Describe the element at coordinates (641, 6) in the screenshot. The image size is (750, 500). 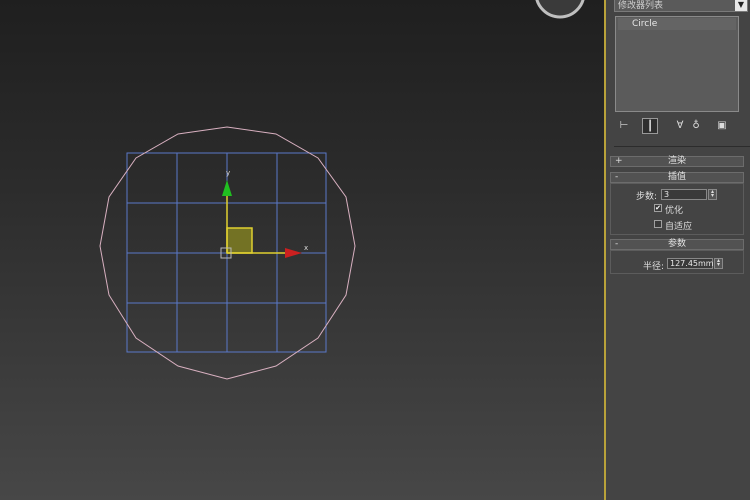
I see `modifier-list-label: 修改器列表` at that location.